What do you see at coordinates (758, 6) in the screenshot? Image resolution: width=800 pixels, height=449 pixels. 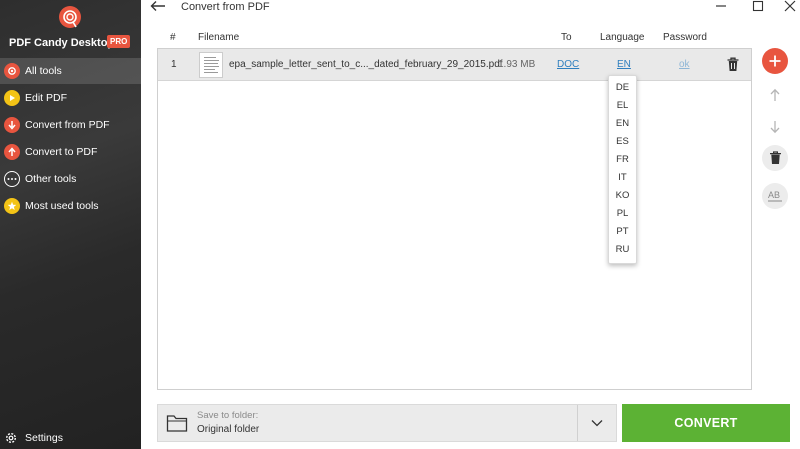 I see `maximize-icon` at bounding box center [758, 6].